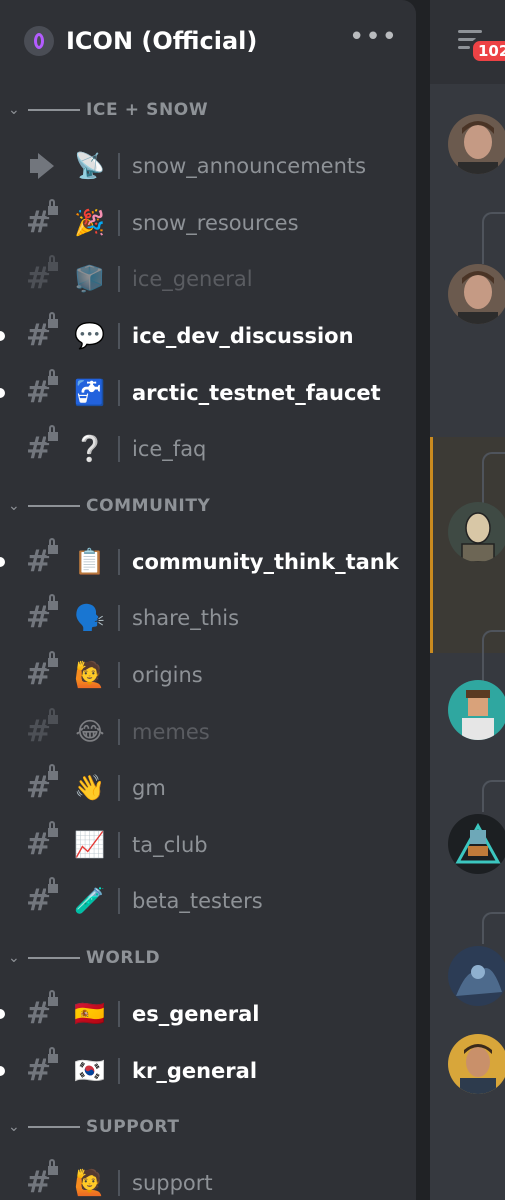  I want to click on channel-item: # 👋 gm, so click(208, 788).